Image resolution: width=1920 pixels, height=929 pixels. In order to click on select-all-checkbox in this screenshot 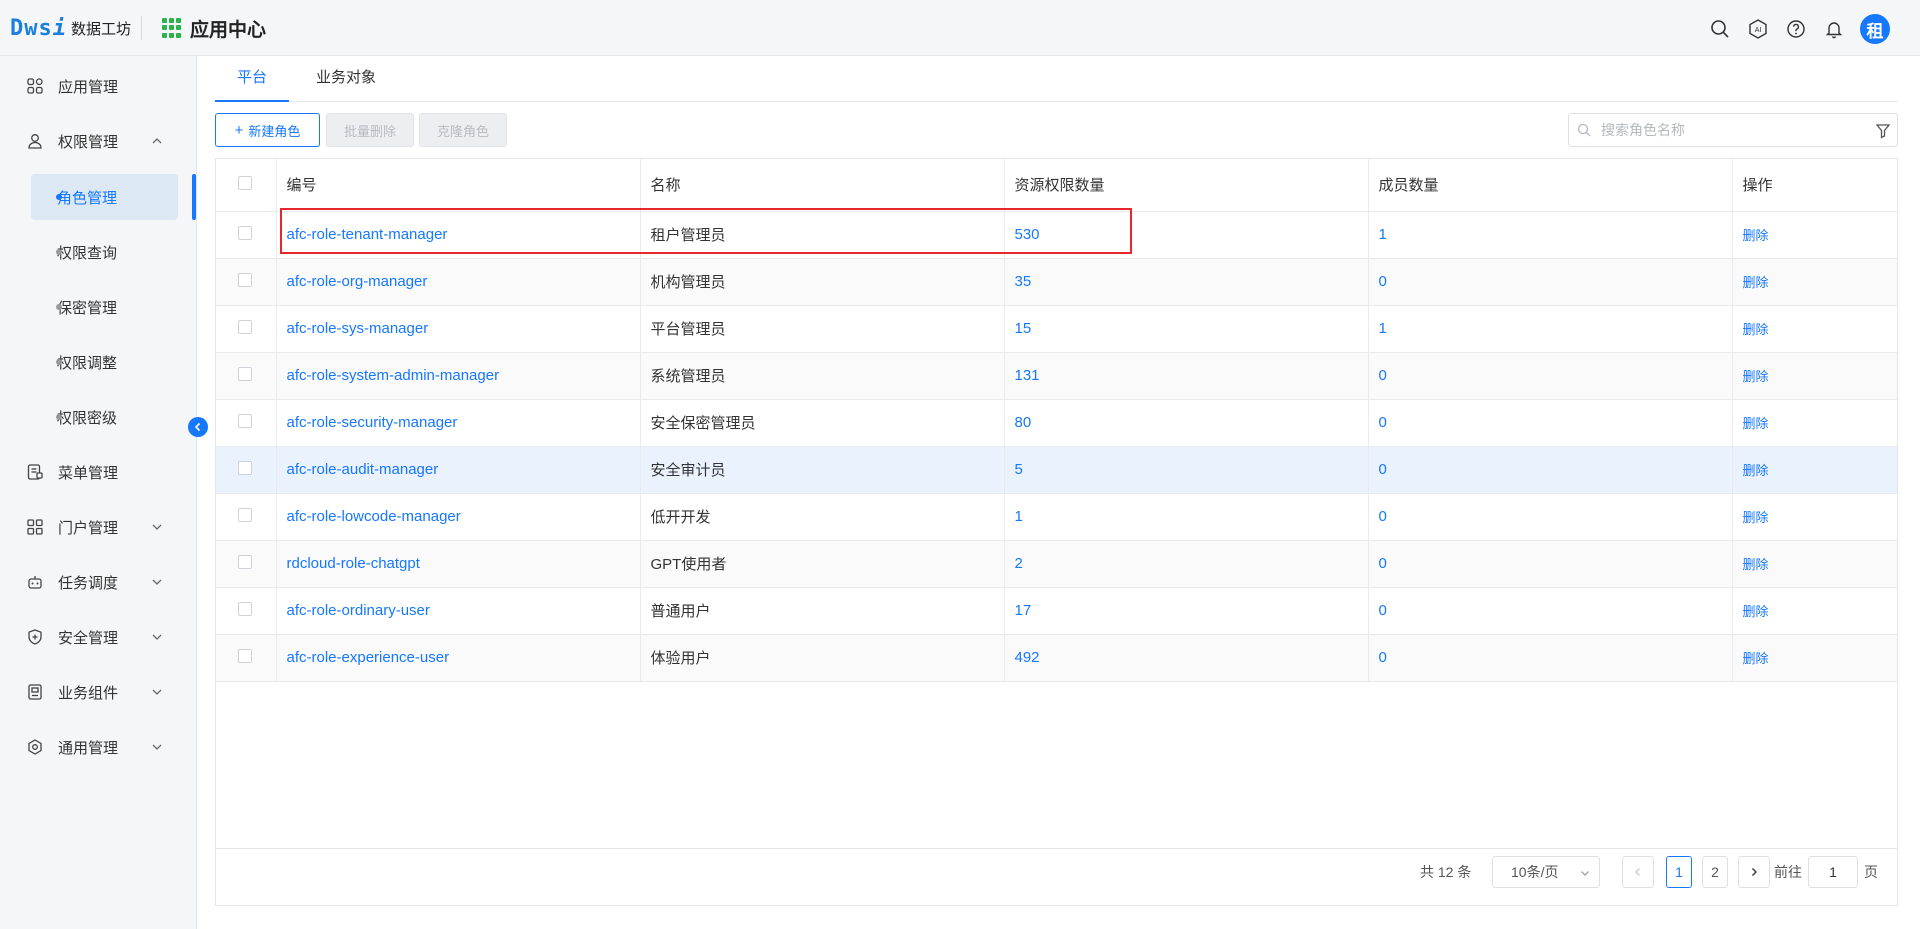, I will do `click(245, 182)`.